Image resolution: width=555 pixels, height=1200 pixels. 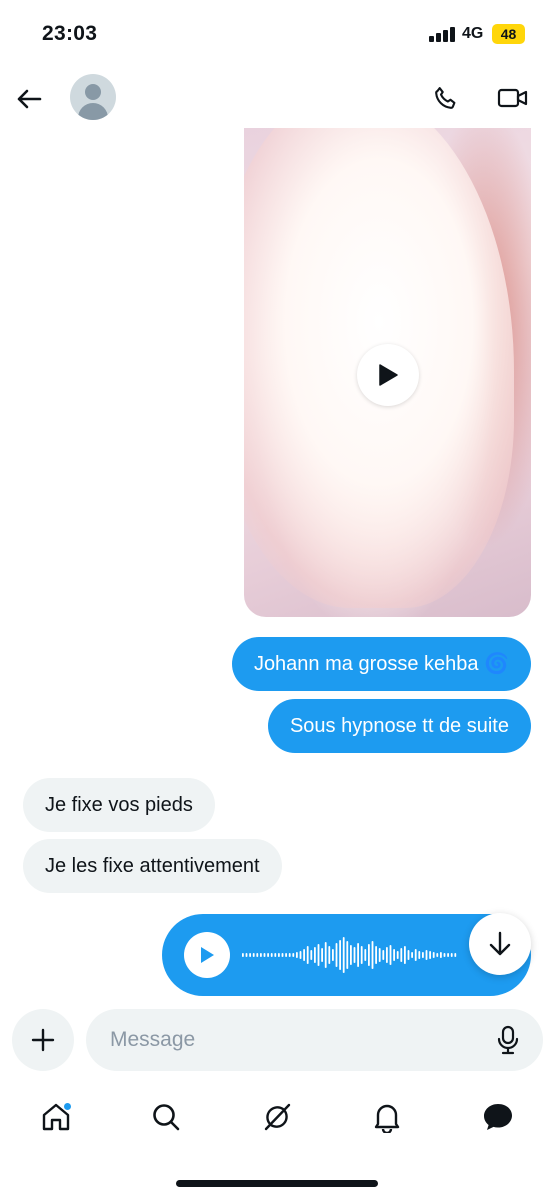 I want to click on phone-icon, so click(x=445, y=98).